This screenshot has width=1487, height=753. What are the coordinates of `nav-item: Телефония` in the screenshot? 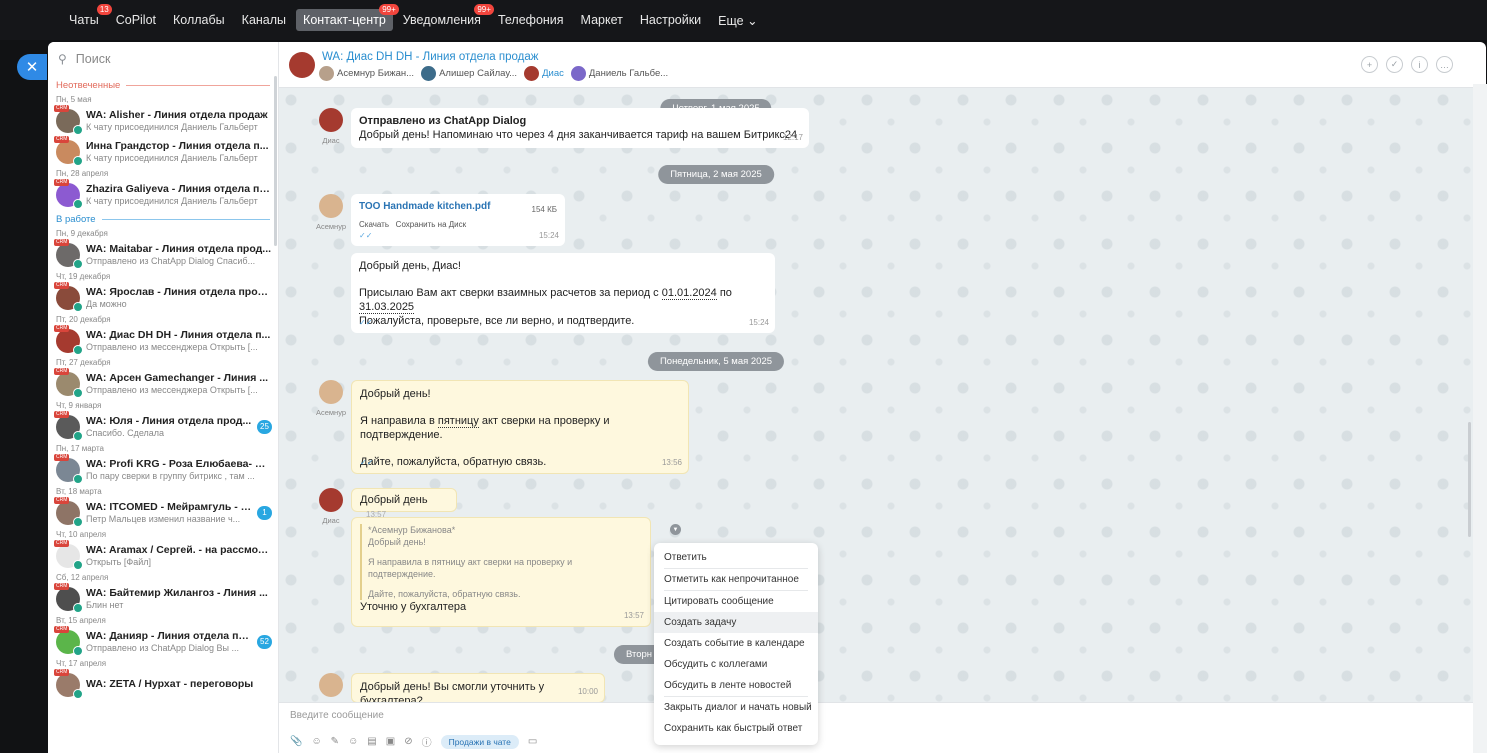 It's located at (531, 20).